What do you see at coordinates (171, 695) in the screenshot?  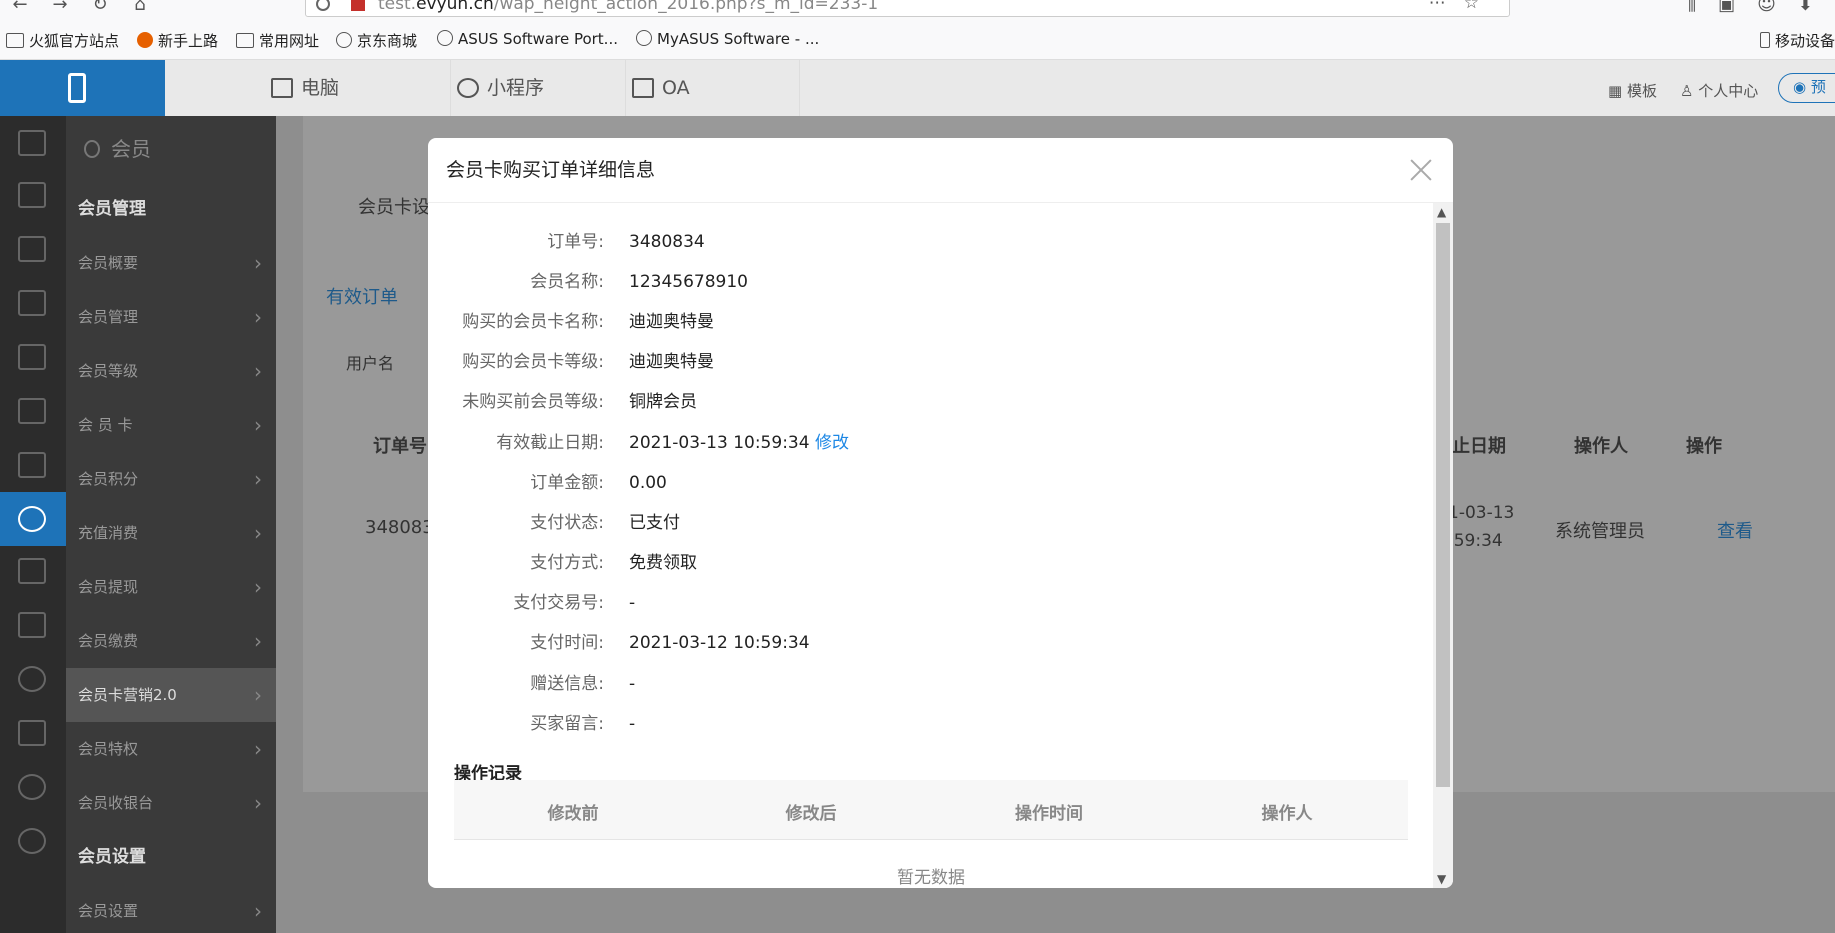 I see `sidebar-item-selected: 会员卡营销2.0` at bounding box center [171, 695].